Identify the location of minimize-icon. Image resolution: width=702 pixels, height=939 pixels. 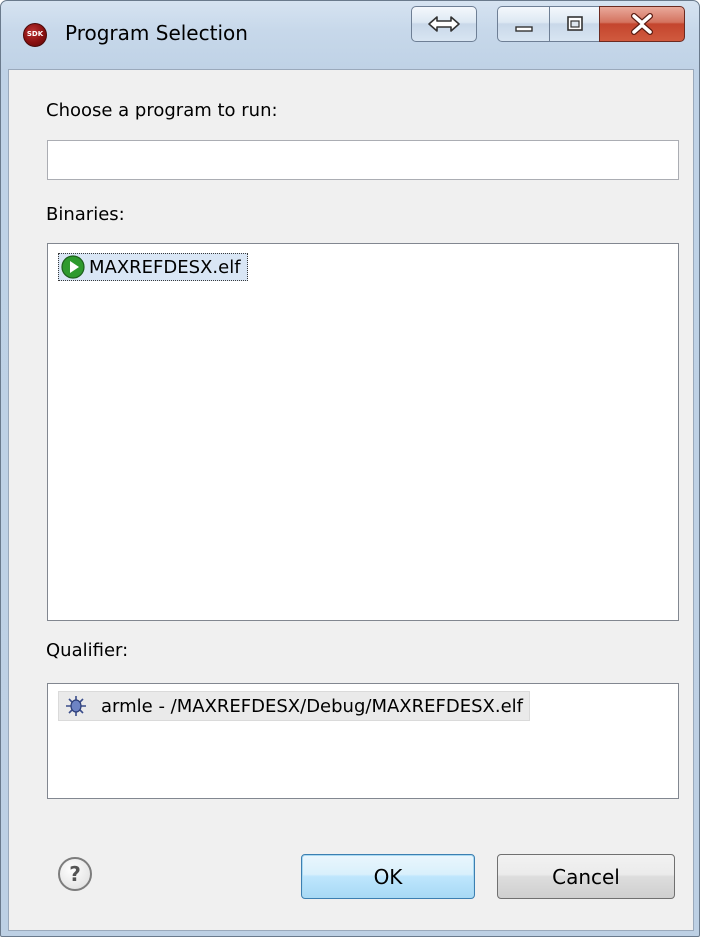
(523, 24).